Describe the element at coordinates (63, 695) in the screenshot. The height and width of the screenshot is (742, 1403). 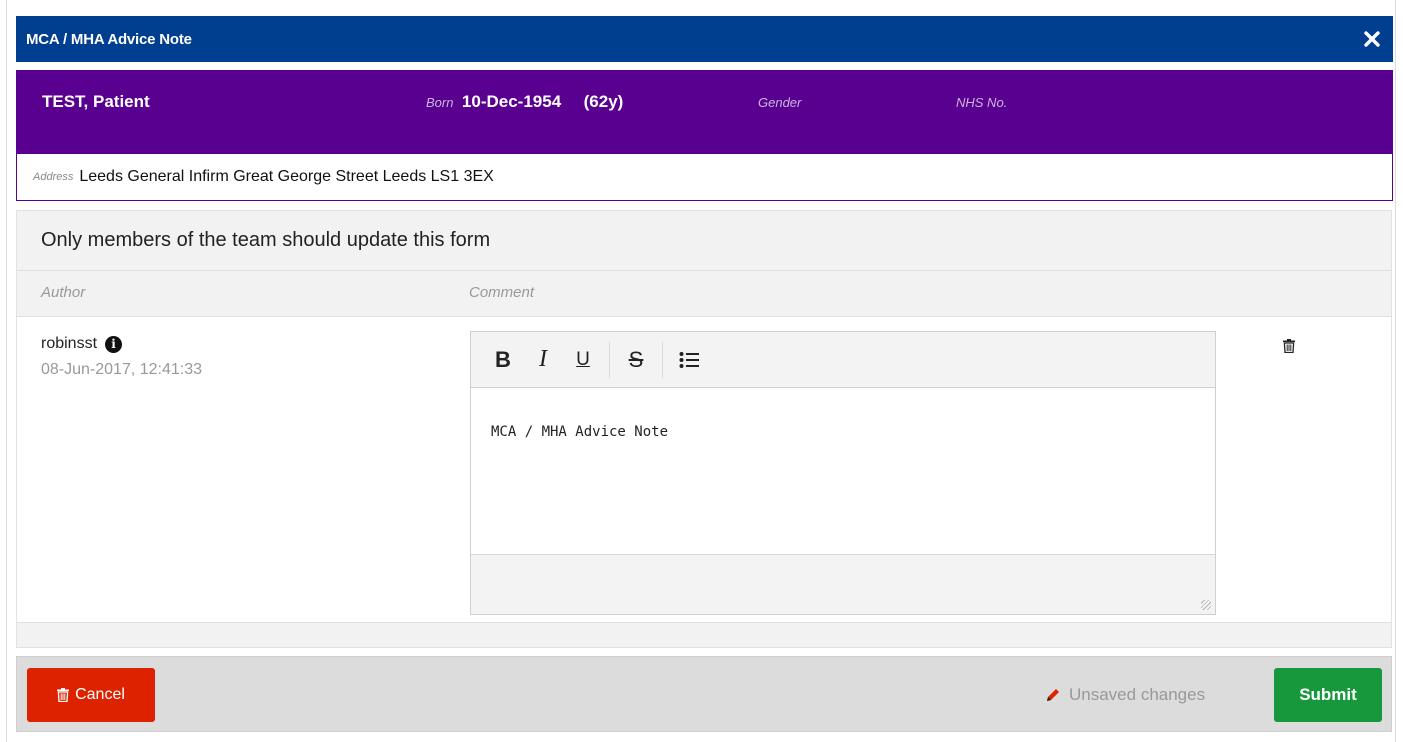
I see `trash-icon` at that location.